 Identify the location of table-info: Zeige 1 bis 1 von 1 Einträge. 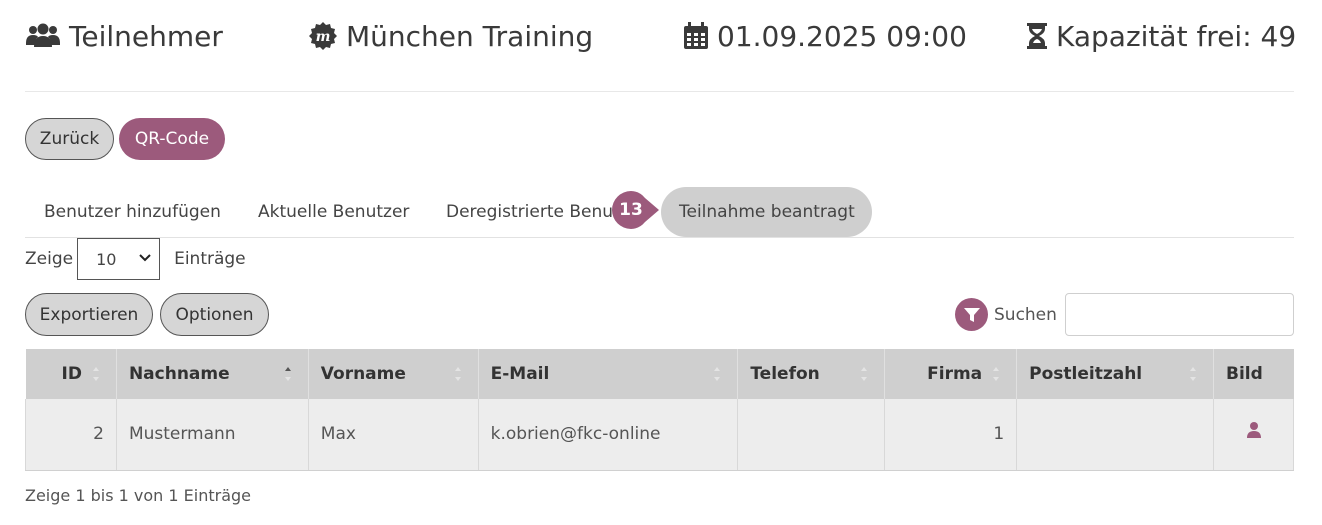
(138, 495).